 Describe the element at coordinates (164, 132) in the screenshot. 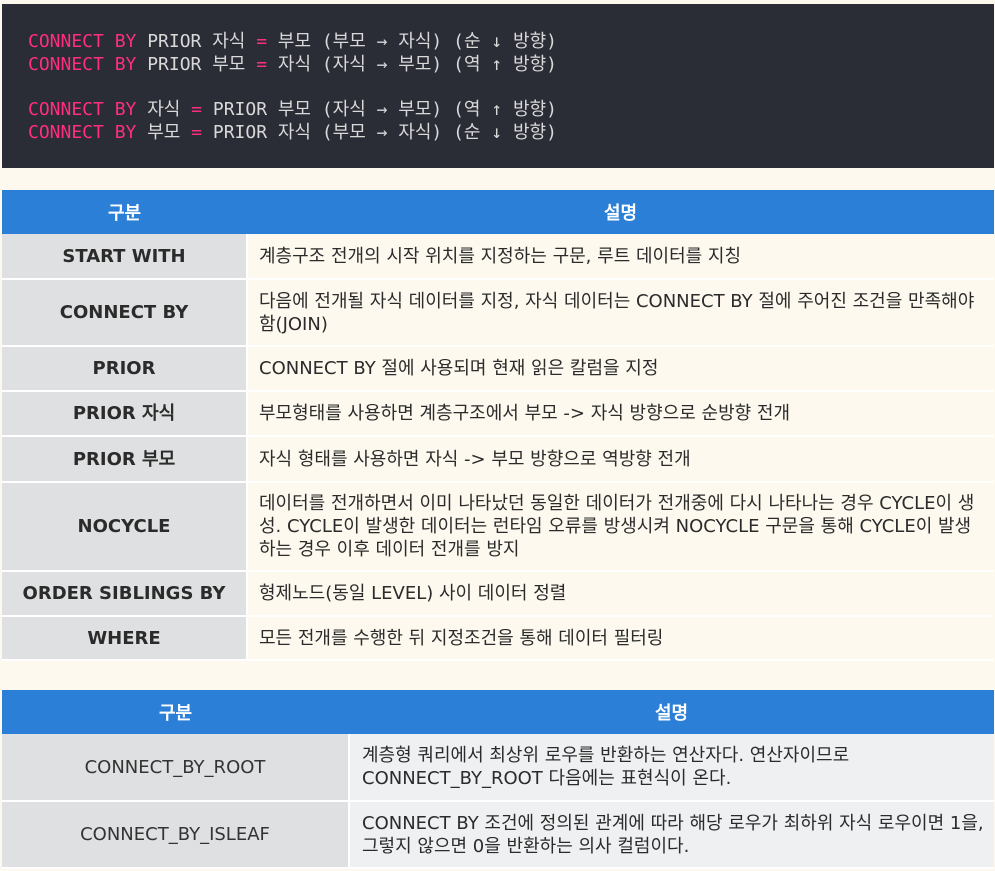

I see `code-token: 부모` at that location.